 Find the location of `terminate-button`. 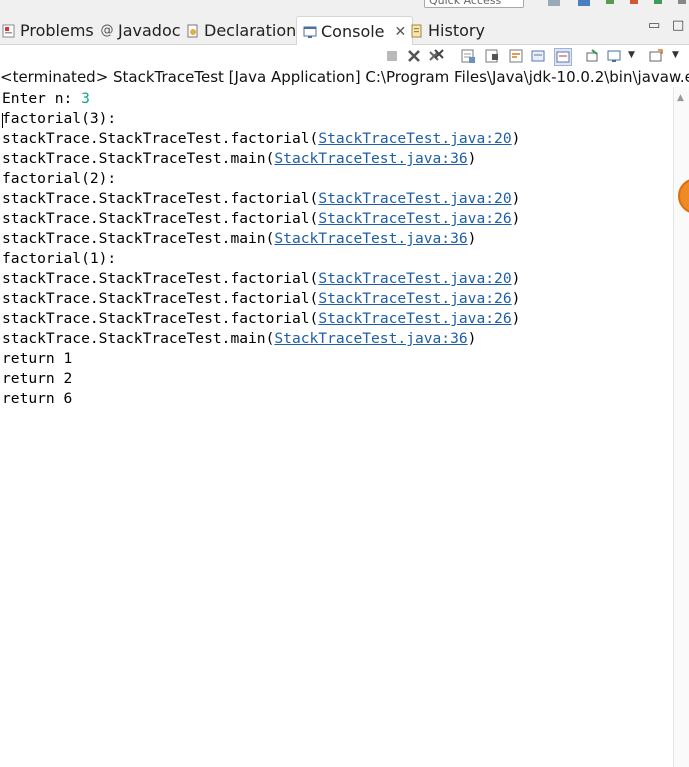

terminate-button is located at coordinates (392, 56).